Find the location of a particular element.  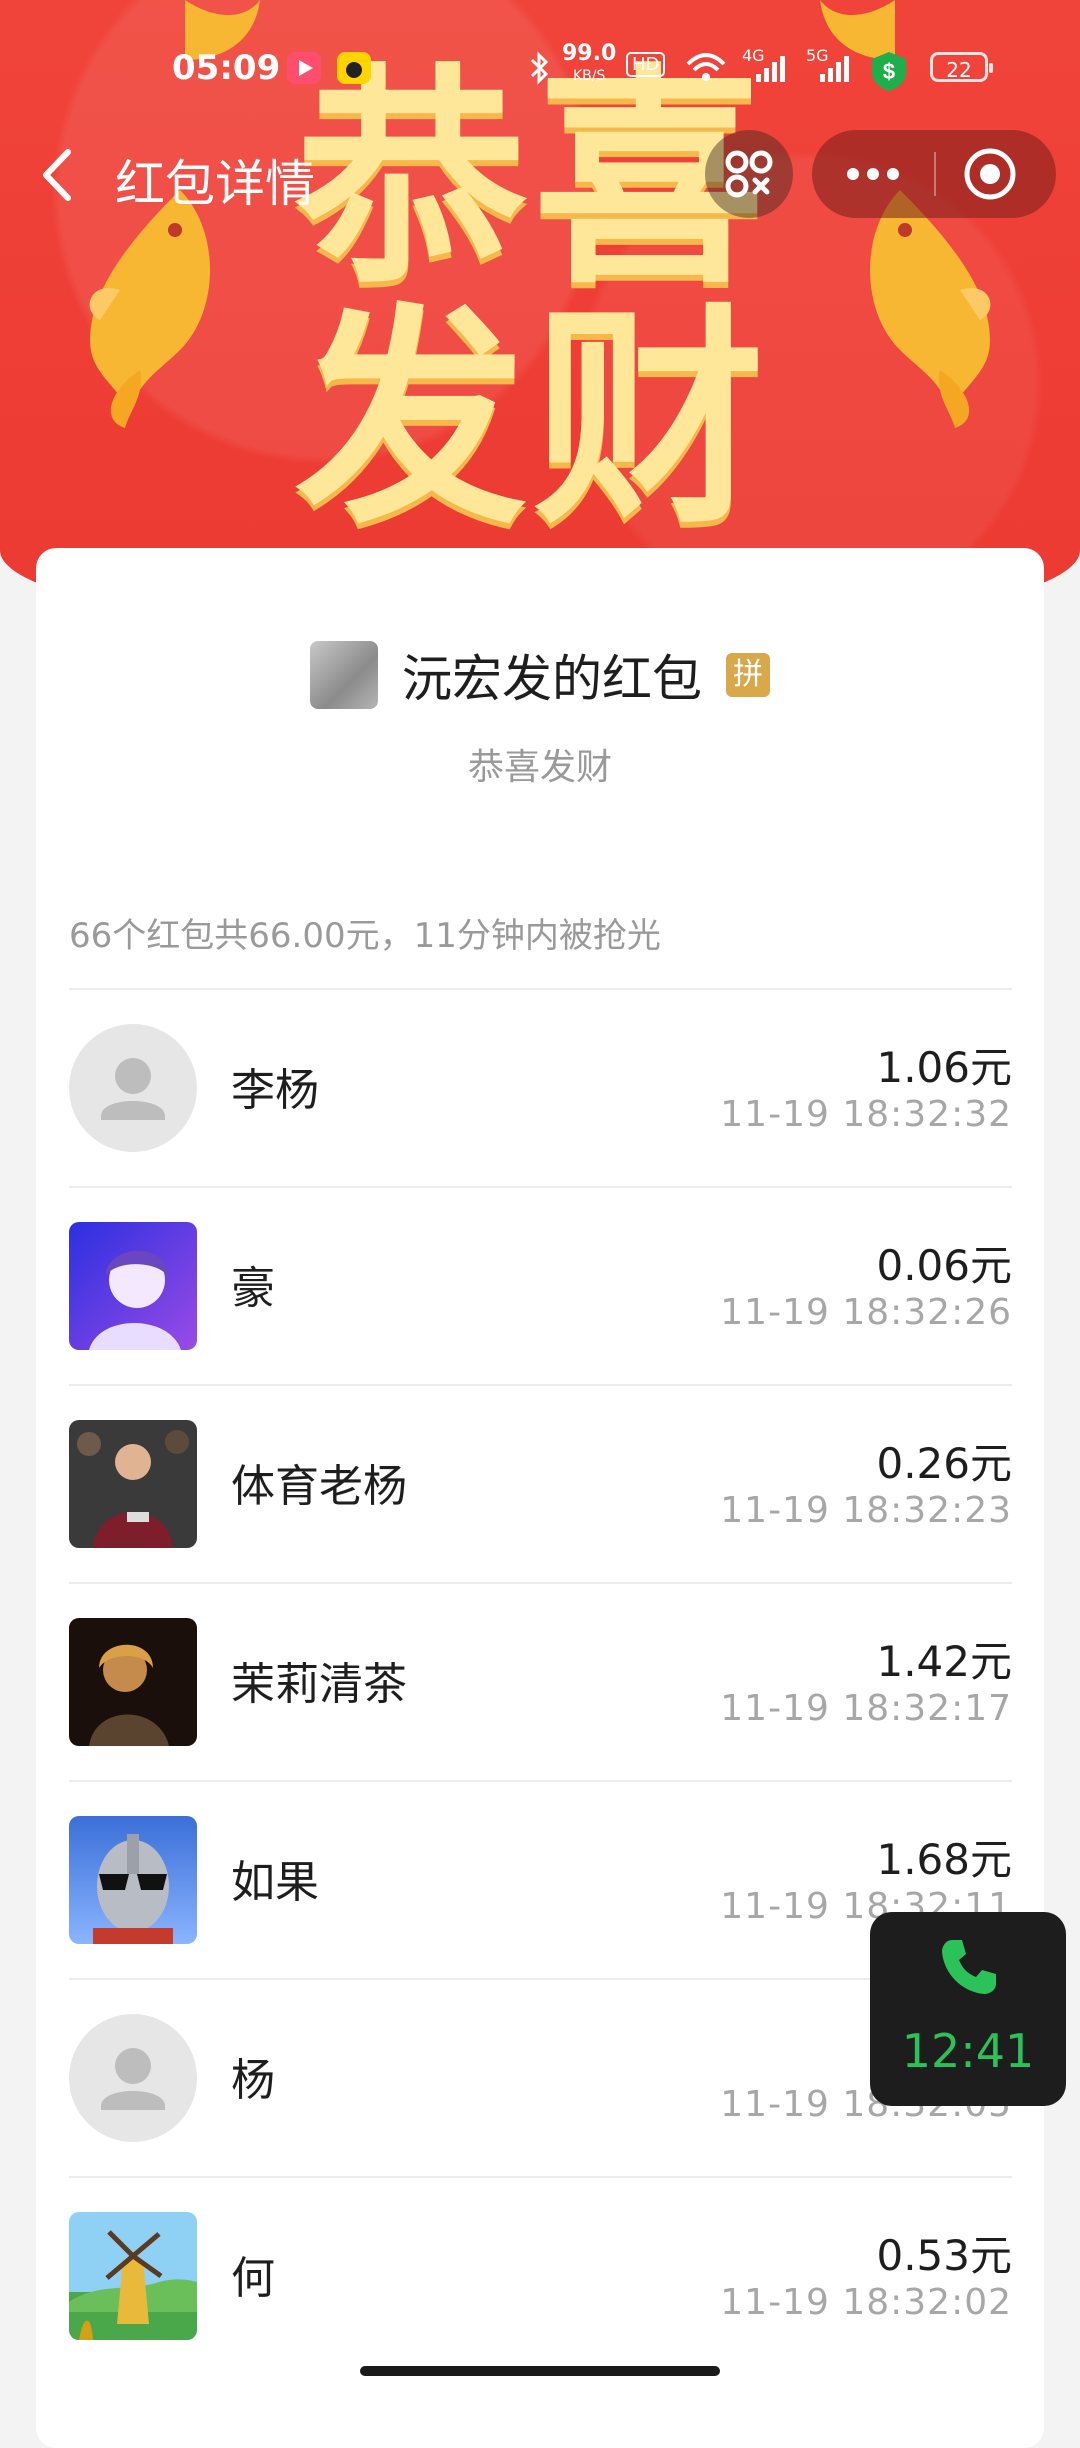

receive-time: 11-19 18:32:32 is located at coordinates (866, 1114).